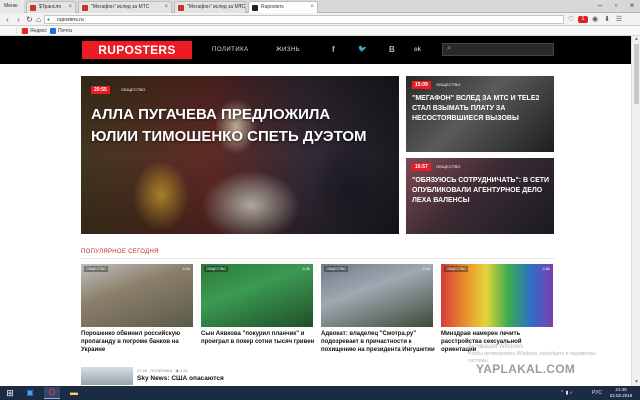 Image resolution: width=640 pixels, height=400 pixels. Describe the element at coordinates (120, 7) in the screenshot. I see `tab-2-label: "Мегафон" вслед за МТС` at that location.